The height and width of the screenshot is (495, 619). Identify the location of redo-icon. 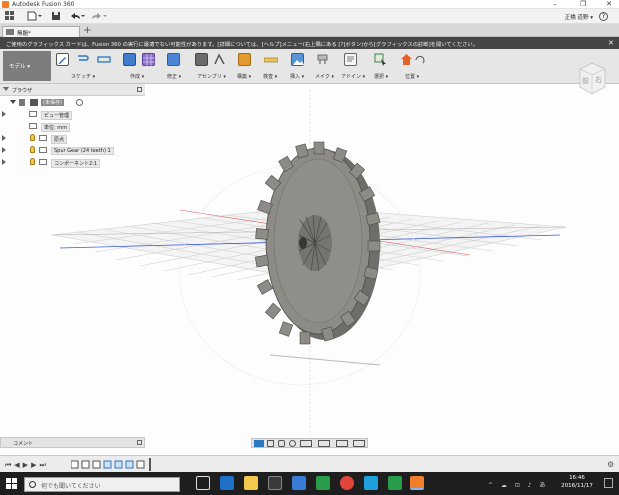
(99, 16).